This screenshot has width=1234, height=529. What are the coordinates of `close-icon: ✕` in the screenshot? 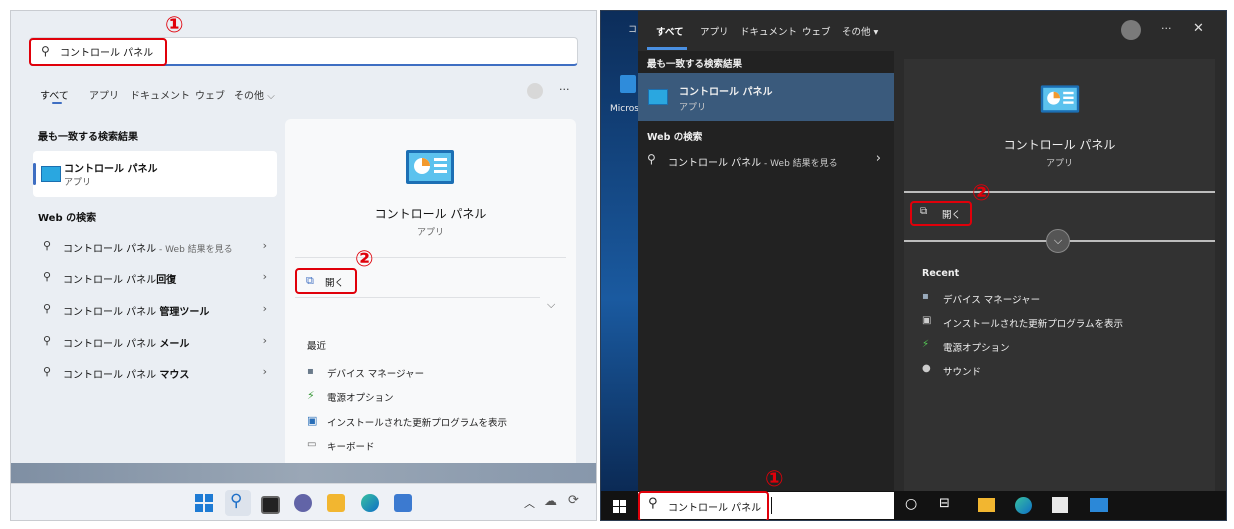 It's located at (1198, 28).